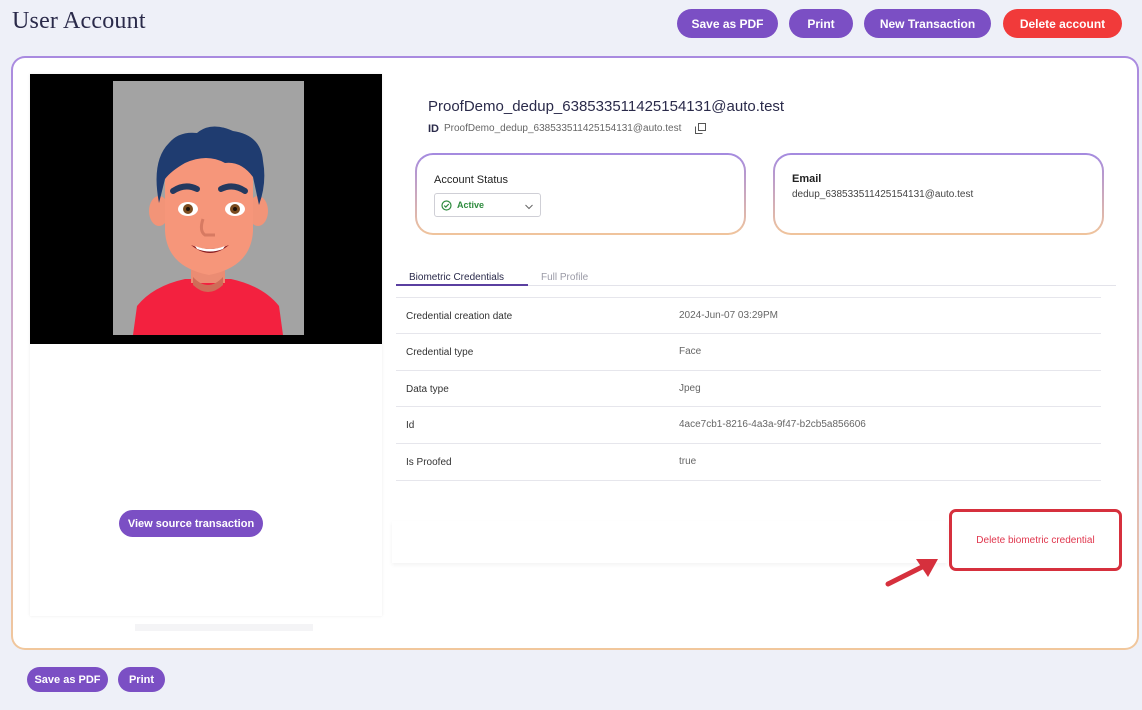 This screenshot has width=1142, height=710. I want to click on credential-key: Id, so click(410, 425).